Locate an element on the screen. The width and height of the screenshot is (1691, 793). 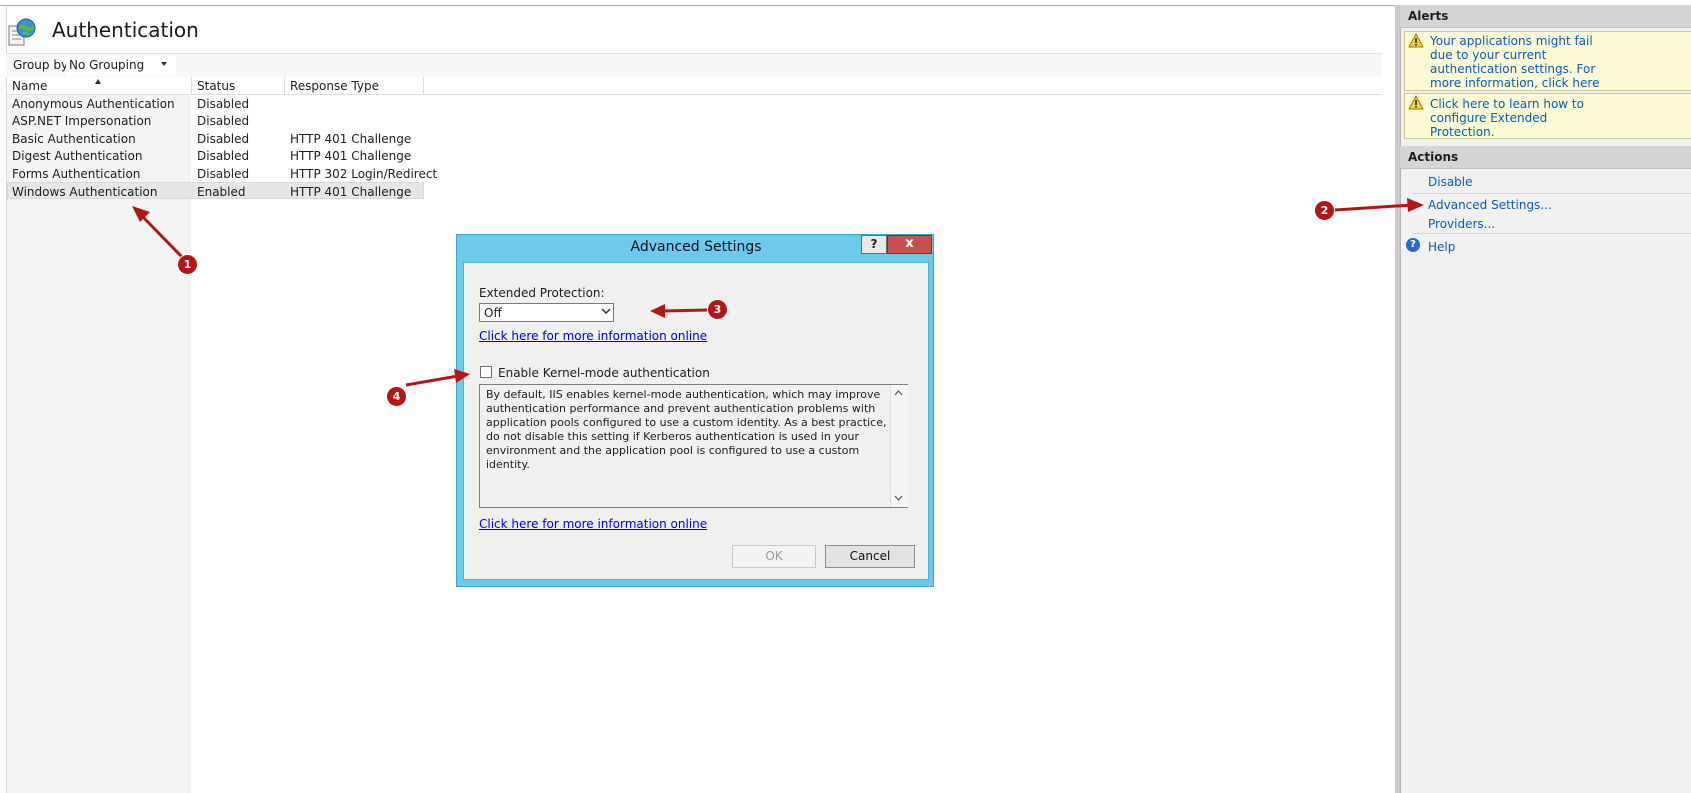
callout-badge-1: 1 is located at coordinates (187, 264).